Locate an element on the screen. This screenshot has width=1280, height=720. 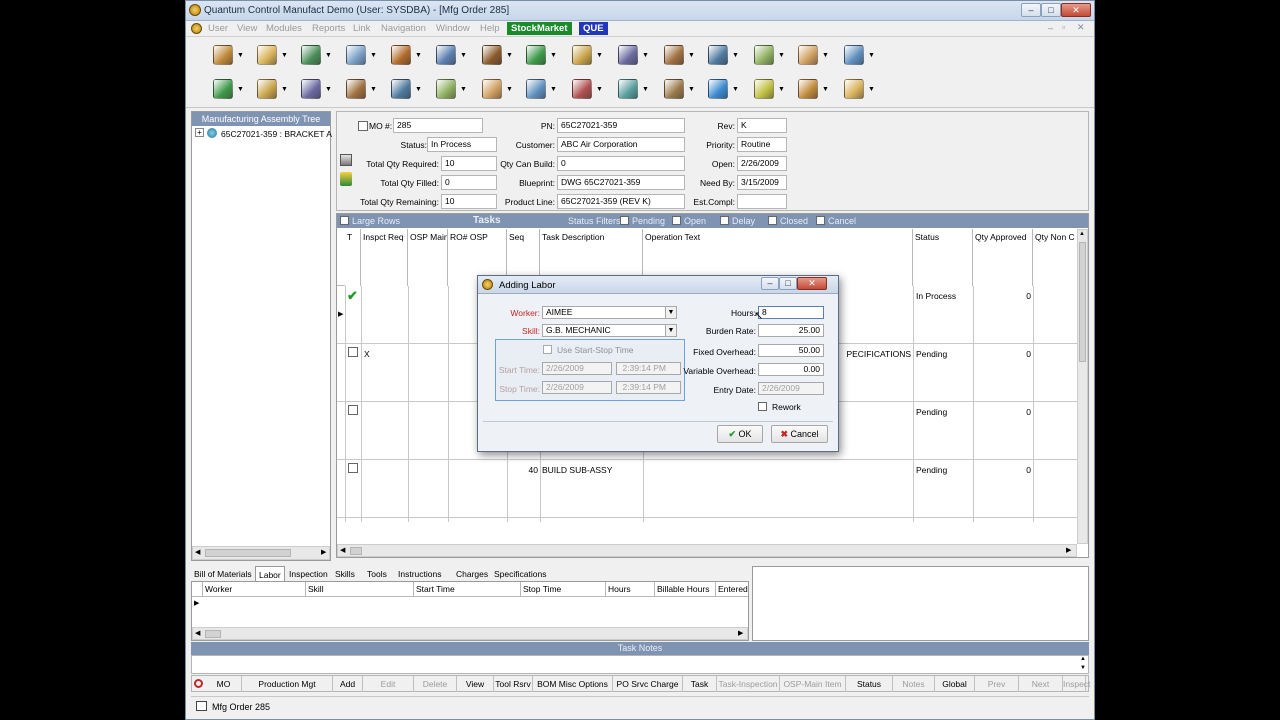
task-complete-check-icon: ✔ is located at coordinates (352, 296).